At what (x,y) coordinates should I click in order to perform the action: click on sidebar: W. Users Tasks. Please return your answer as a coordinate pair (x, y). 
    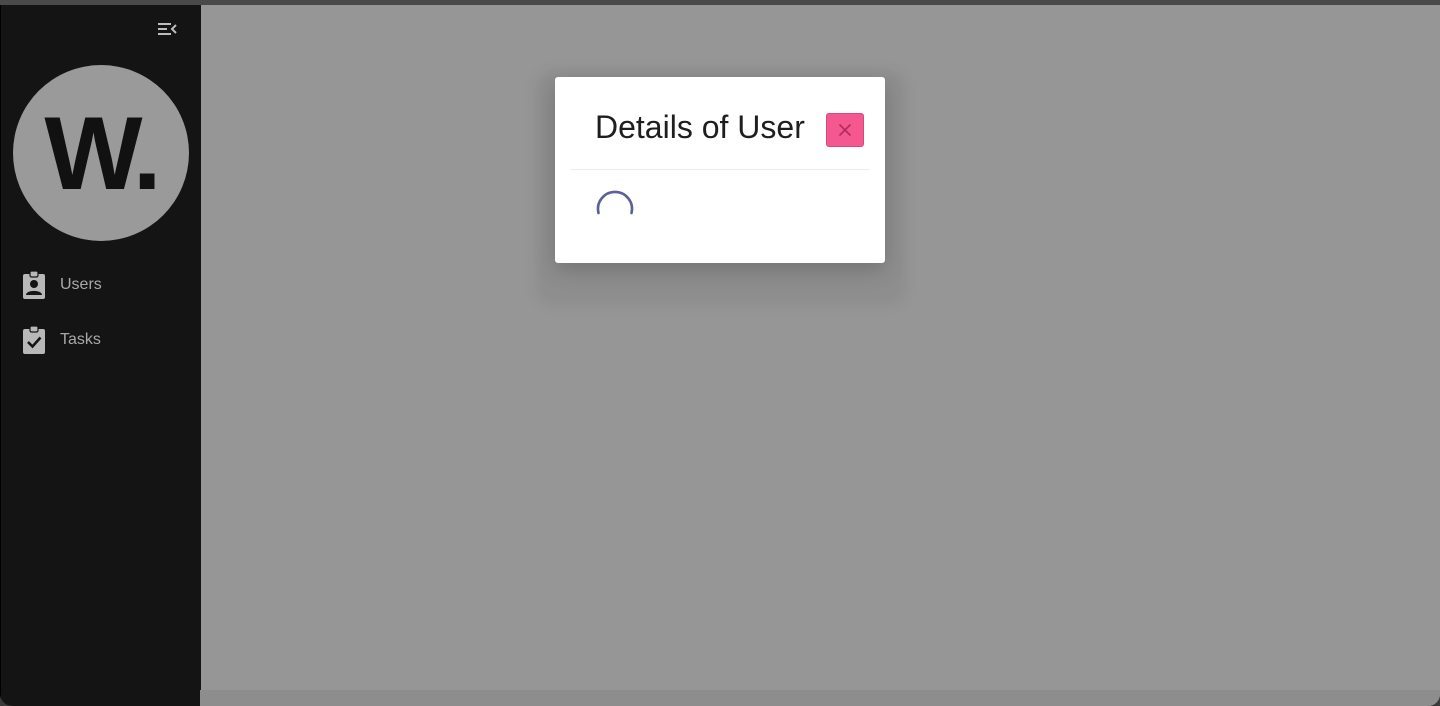
    Looking at the image, I should click on (100, 355).